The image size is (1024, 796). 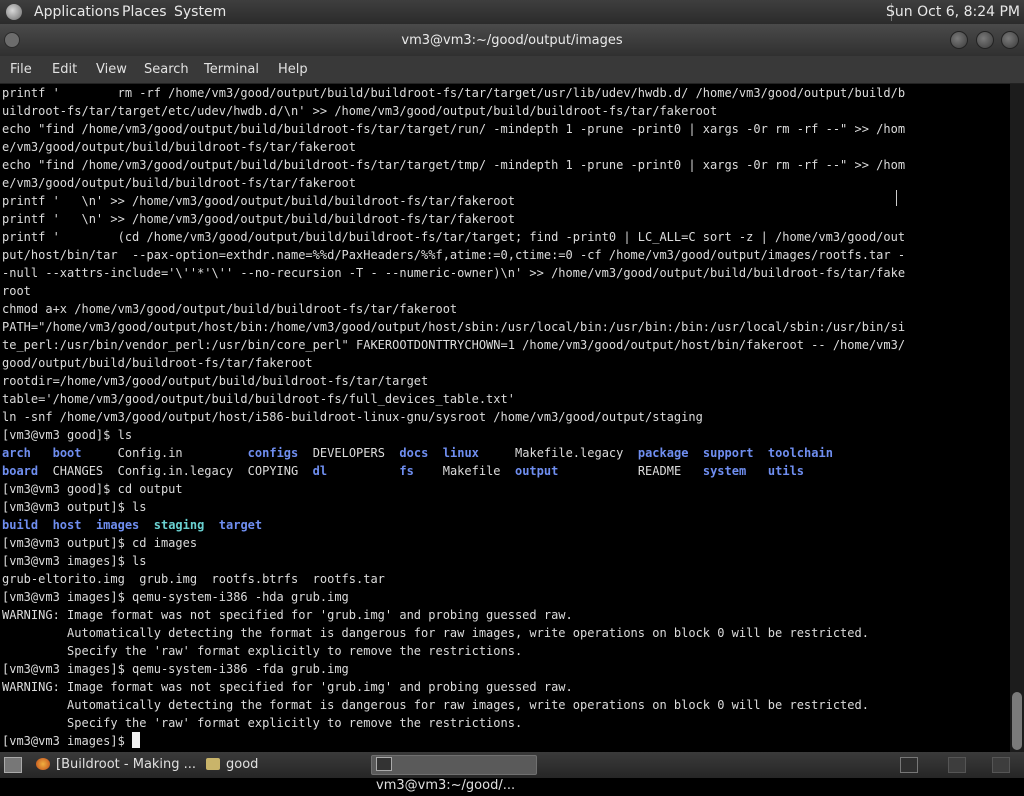 I want to click on menu-terminal: Terminal, so click(x=231, y=69).